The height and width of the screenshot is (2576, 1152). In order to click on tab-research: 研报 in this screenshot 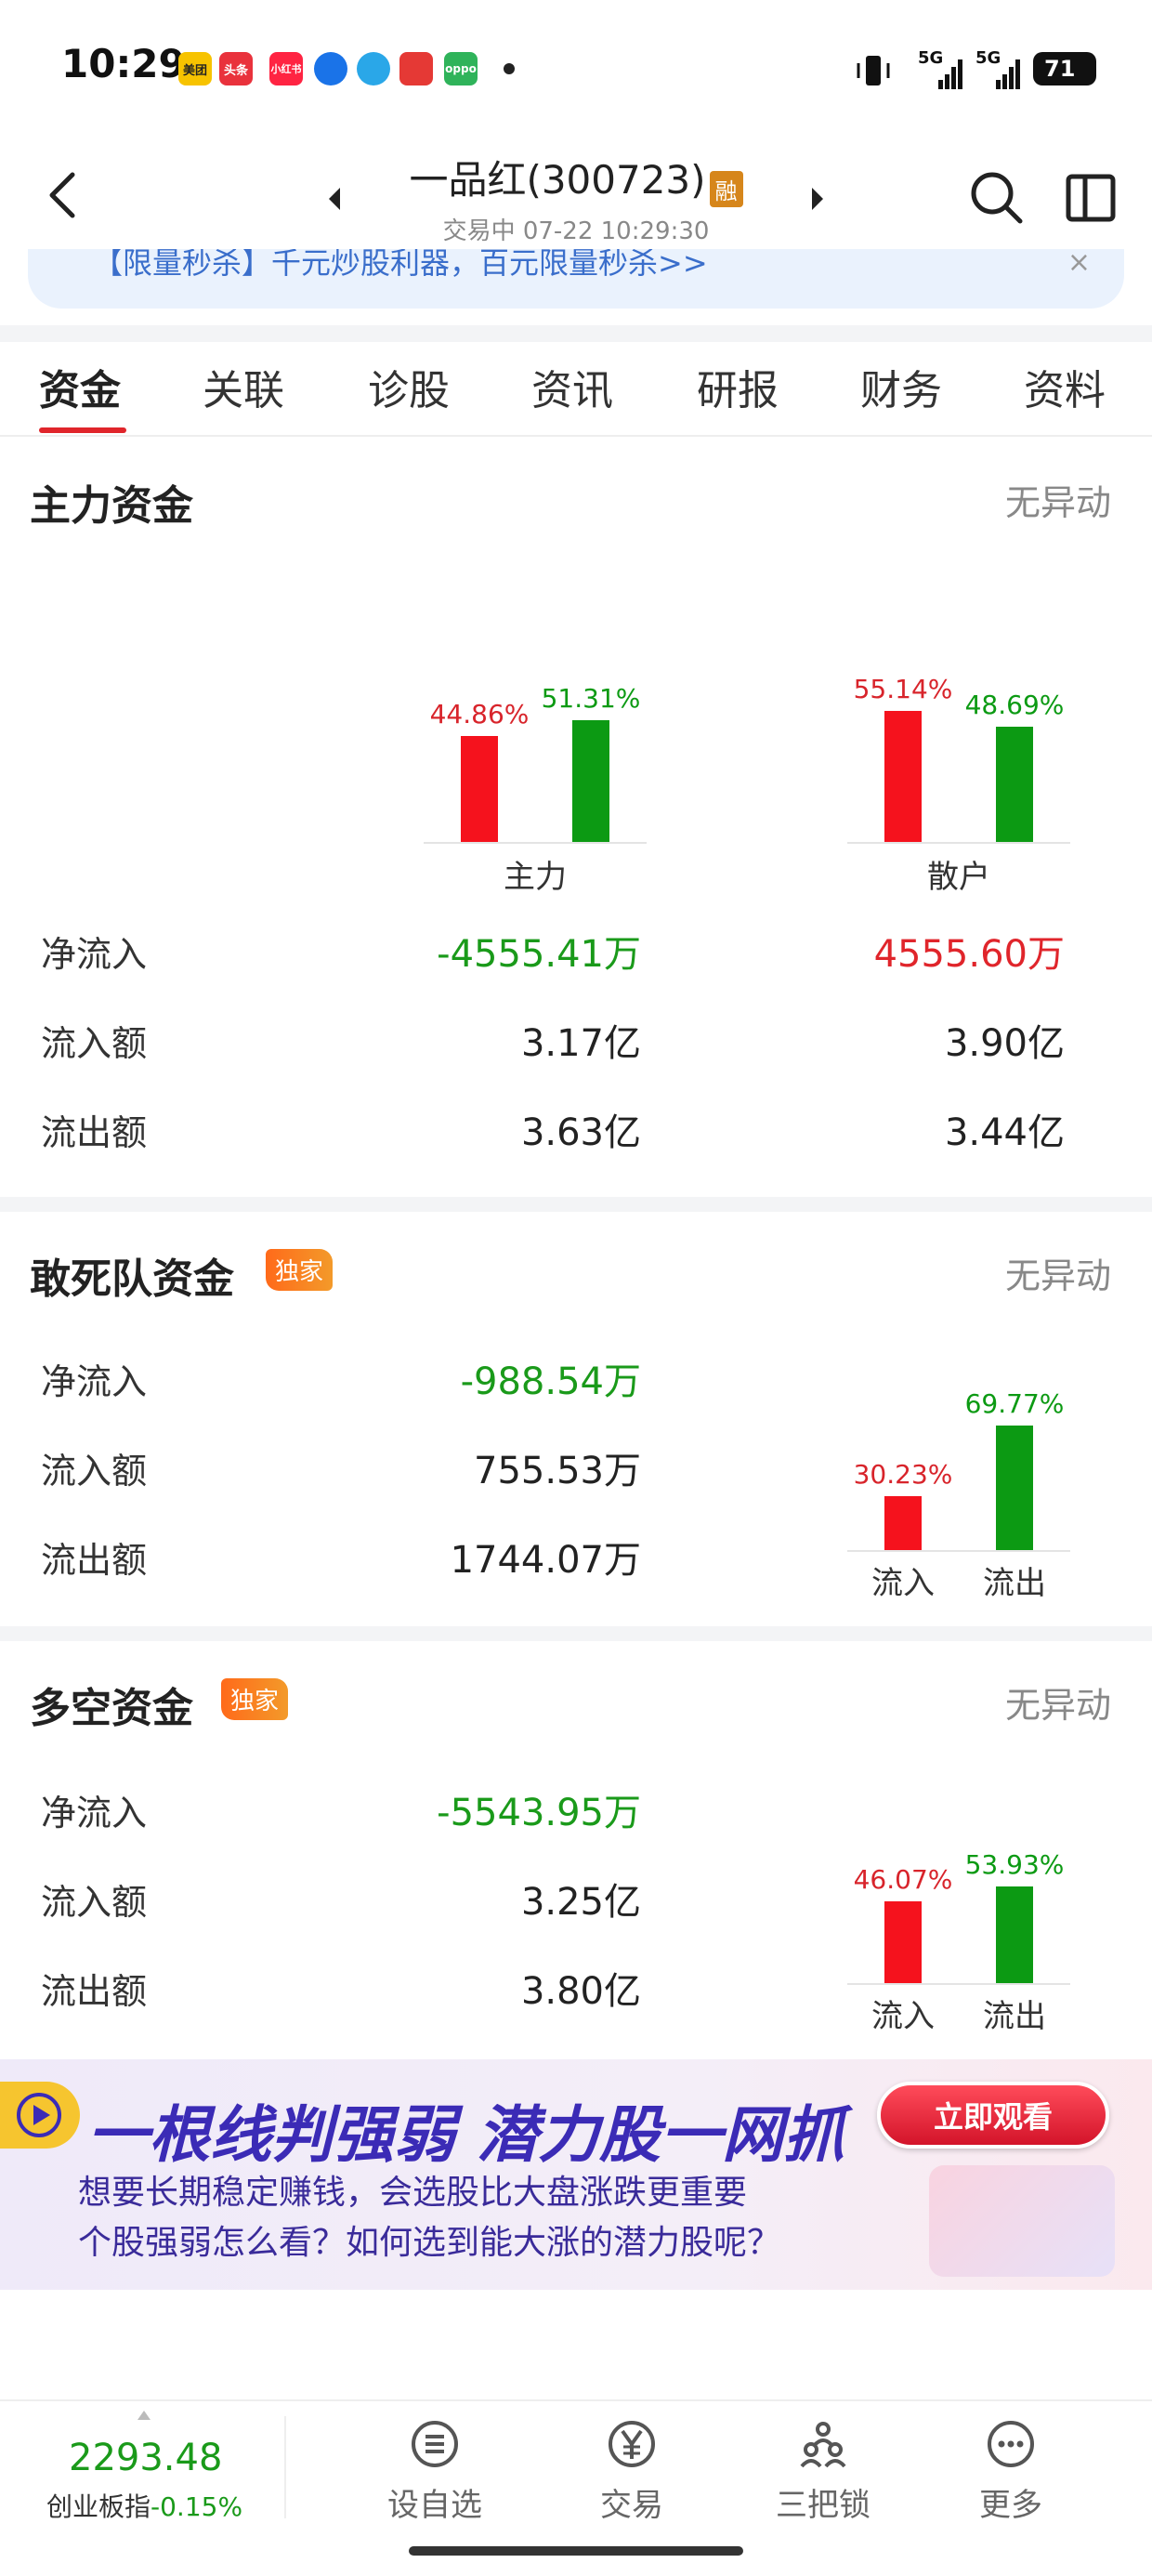, I will do `click(738, 386)`.